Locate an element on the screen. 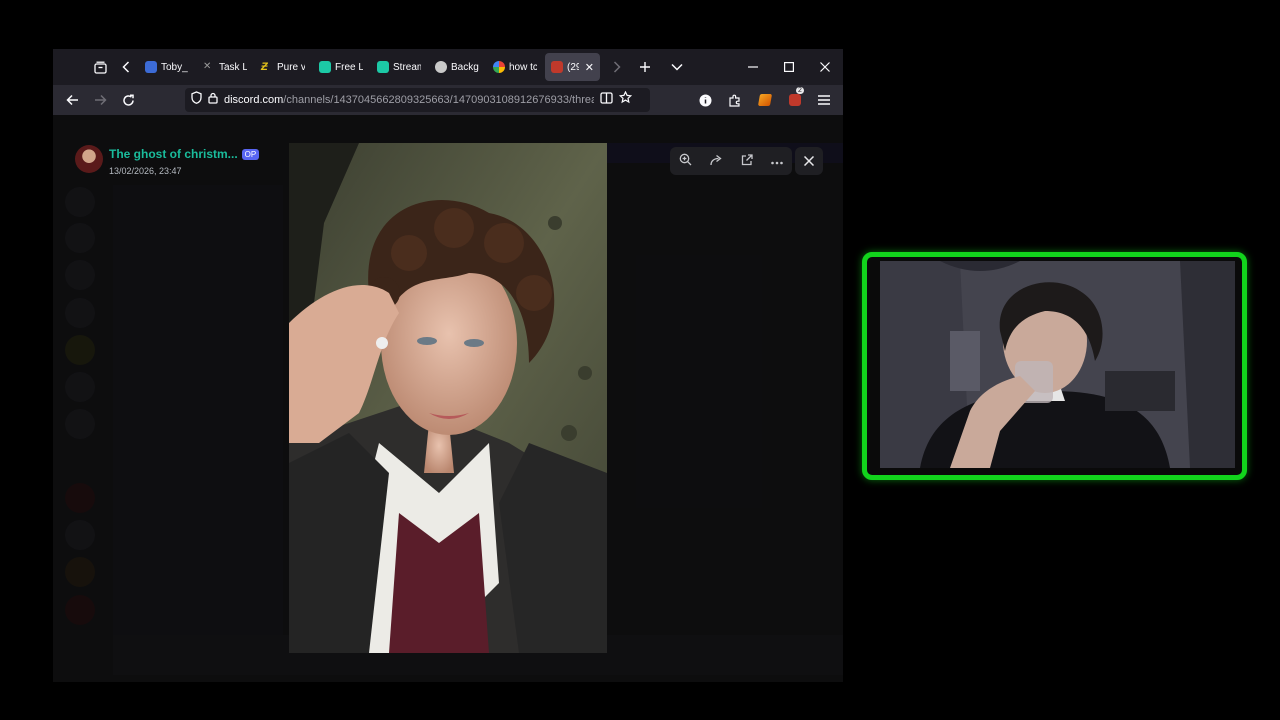  tab-pure: Ƶ Pure v is located at coordinates (284, 67).